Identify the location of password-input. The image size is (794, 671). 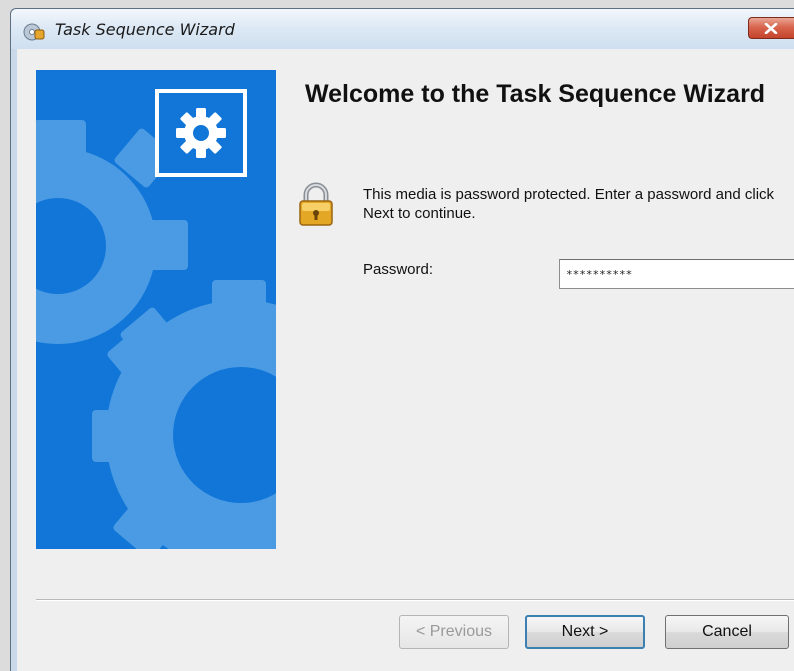
(676, 274).